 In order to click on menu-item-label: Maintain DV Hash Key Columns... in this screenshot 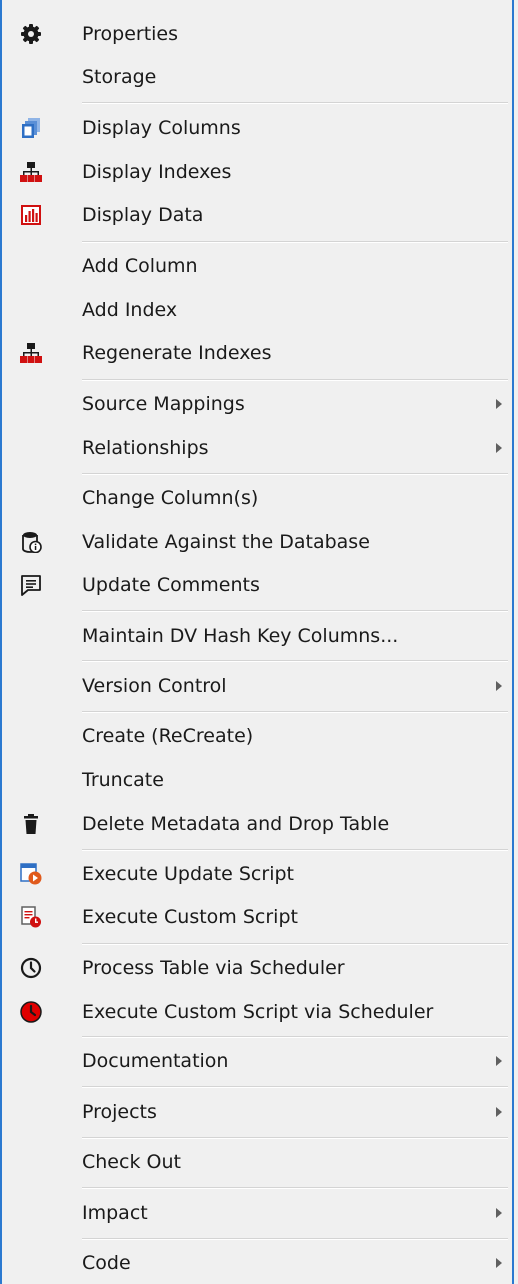, I will do `click(240, 636)`.